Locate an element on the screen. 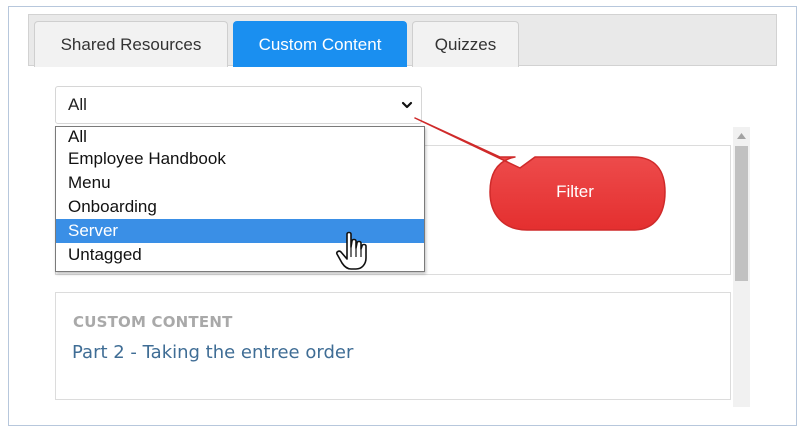 The width and height of the screenshot is (799, 426). scrollbar-thumb is located at coordinates (741, 213).